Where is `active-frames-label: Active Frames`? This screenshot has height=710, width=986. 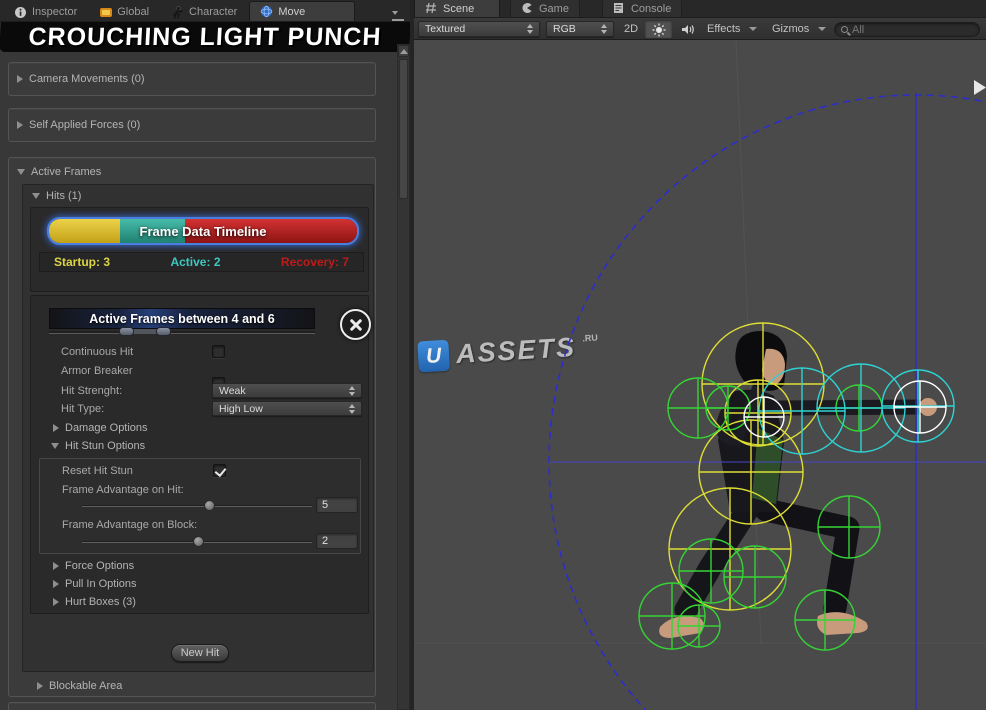 active-frames-label: Active Frames is located at coordinates (66, 172).